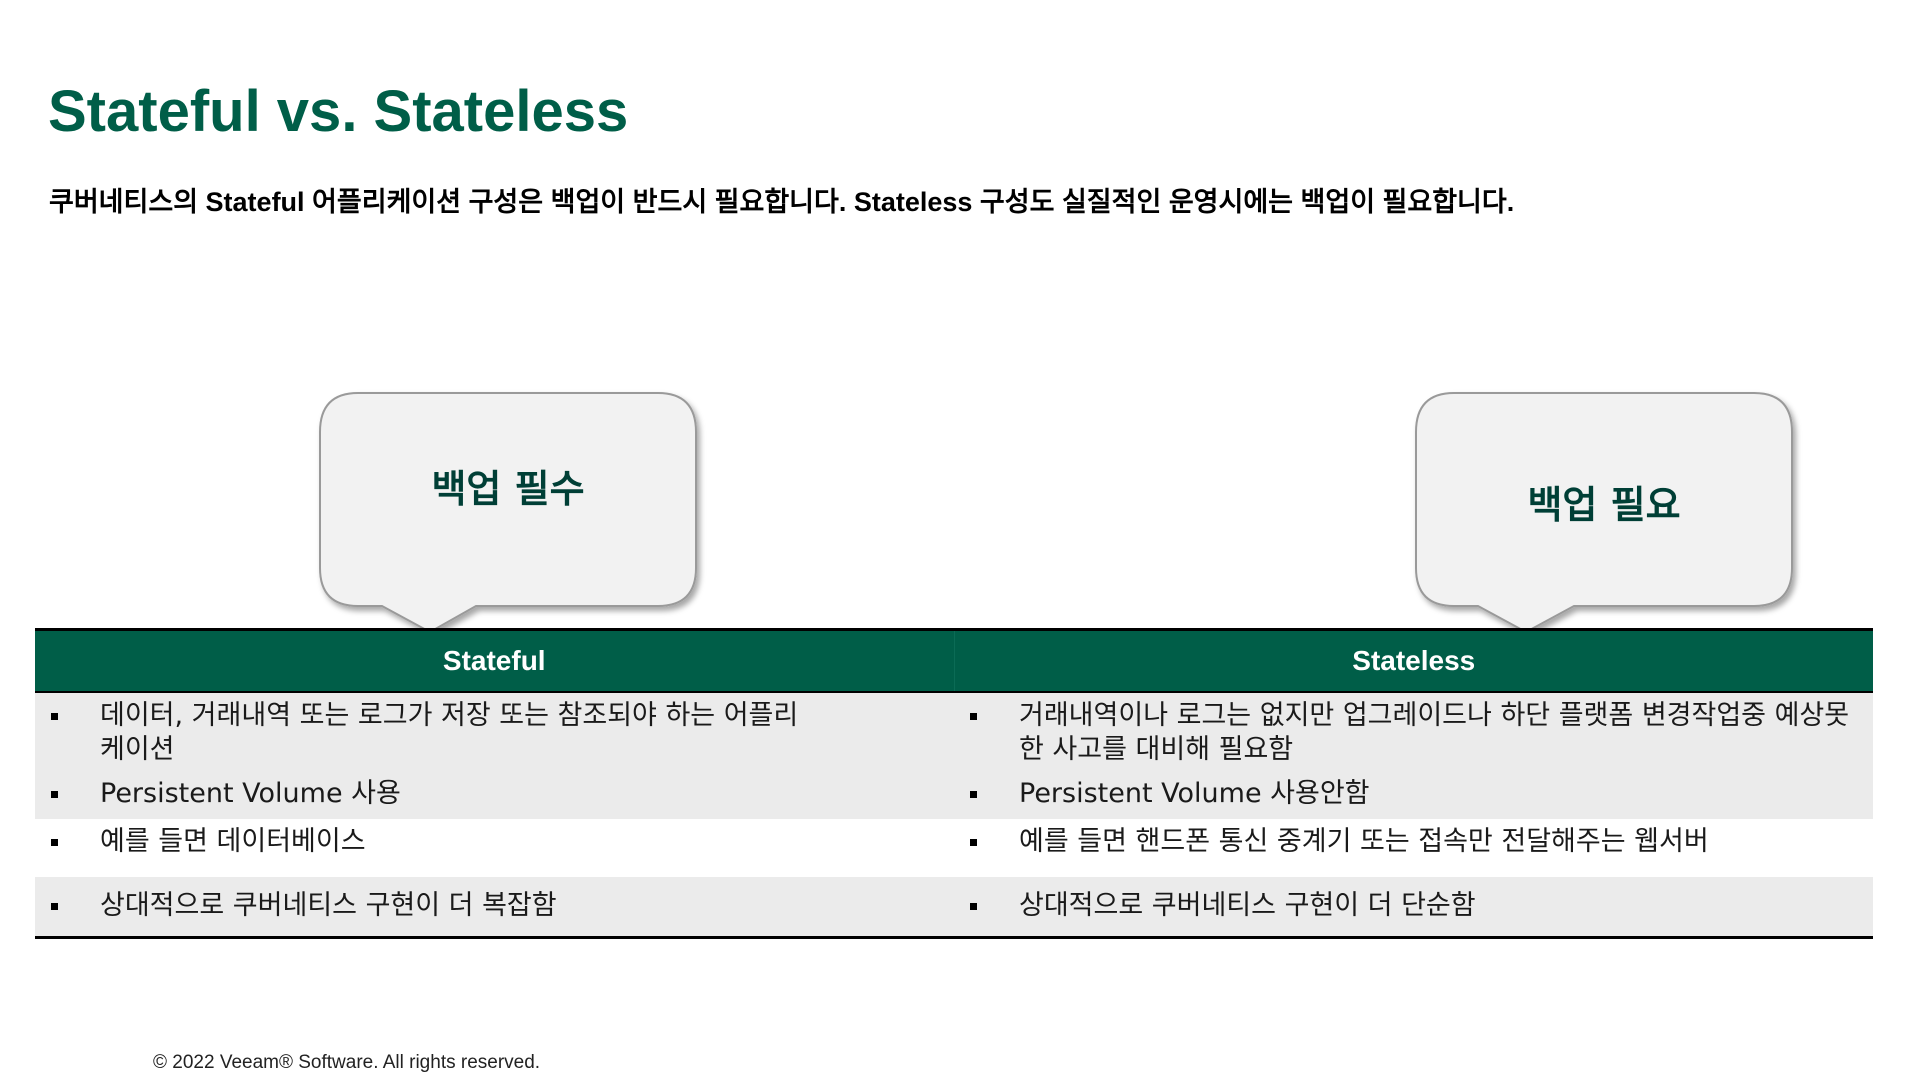 The width and height of the screenshot is (1920, 1080). Describe the element at coordinates (233, 841) in the screenshot. I see `cell-text: 예를 들면 데이터베이스` at that location.